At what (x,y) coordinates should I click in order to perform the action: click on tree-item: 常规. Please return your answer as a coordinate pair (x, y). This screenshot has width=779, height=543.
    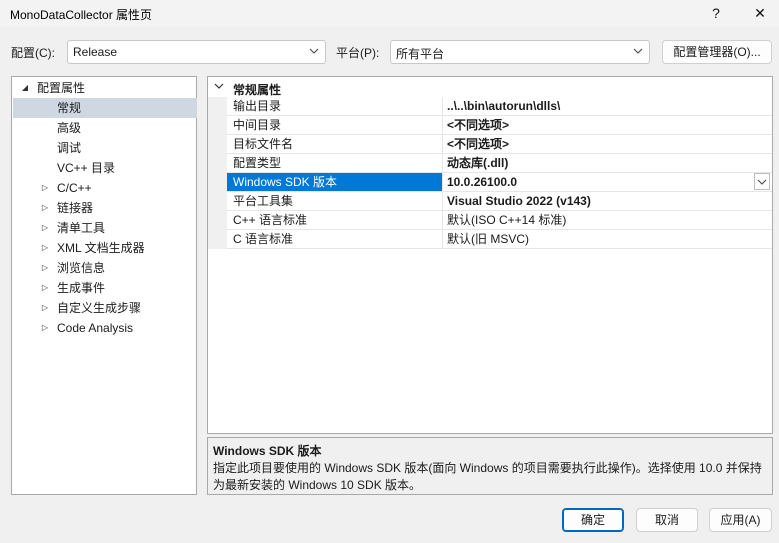
    Looking at the image, I should click on (105, 108).